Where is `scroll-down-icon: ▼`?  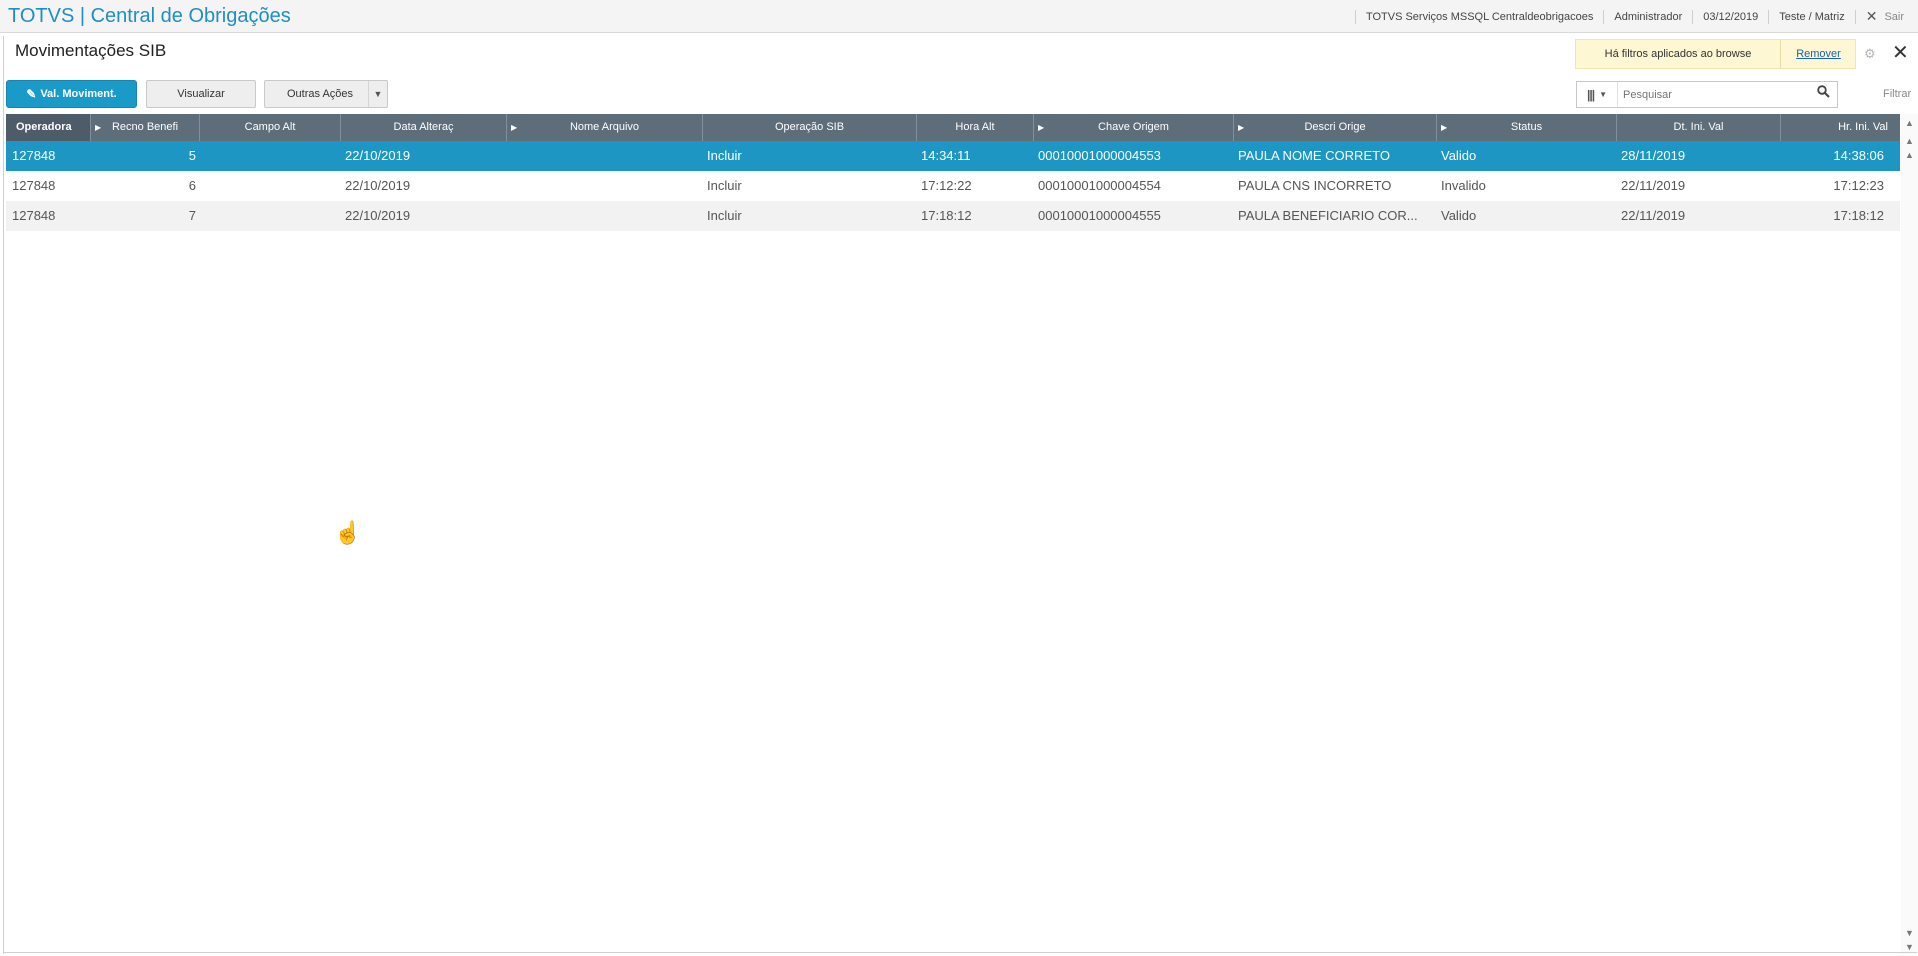 scroll-down-icon: ▼ is located at coordinates (1909, 933).